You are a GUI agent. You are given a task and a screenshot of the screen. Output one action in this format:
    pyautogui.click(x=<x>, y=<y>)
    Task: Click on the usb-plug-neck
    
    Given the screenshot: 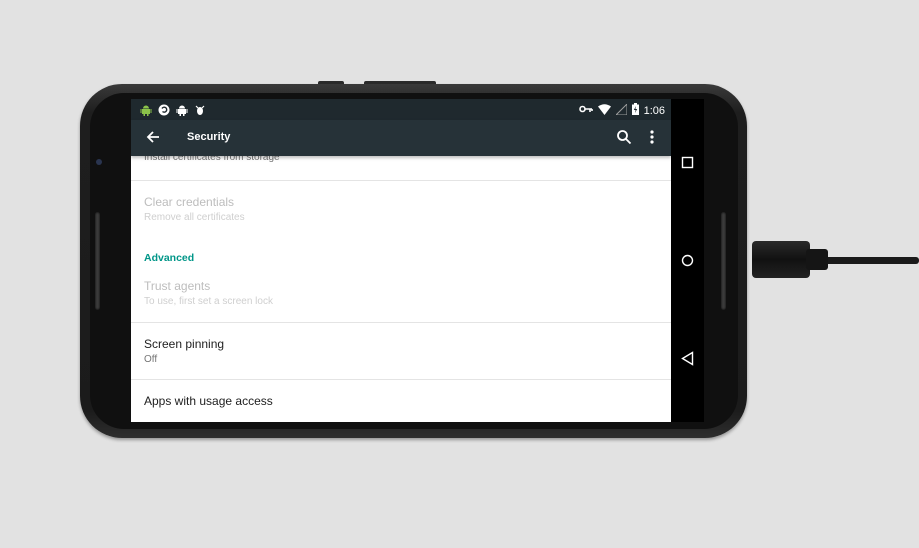 What is the action you would take?
    pyautogui.click(x=817, y=259)
    